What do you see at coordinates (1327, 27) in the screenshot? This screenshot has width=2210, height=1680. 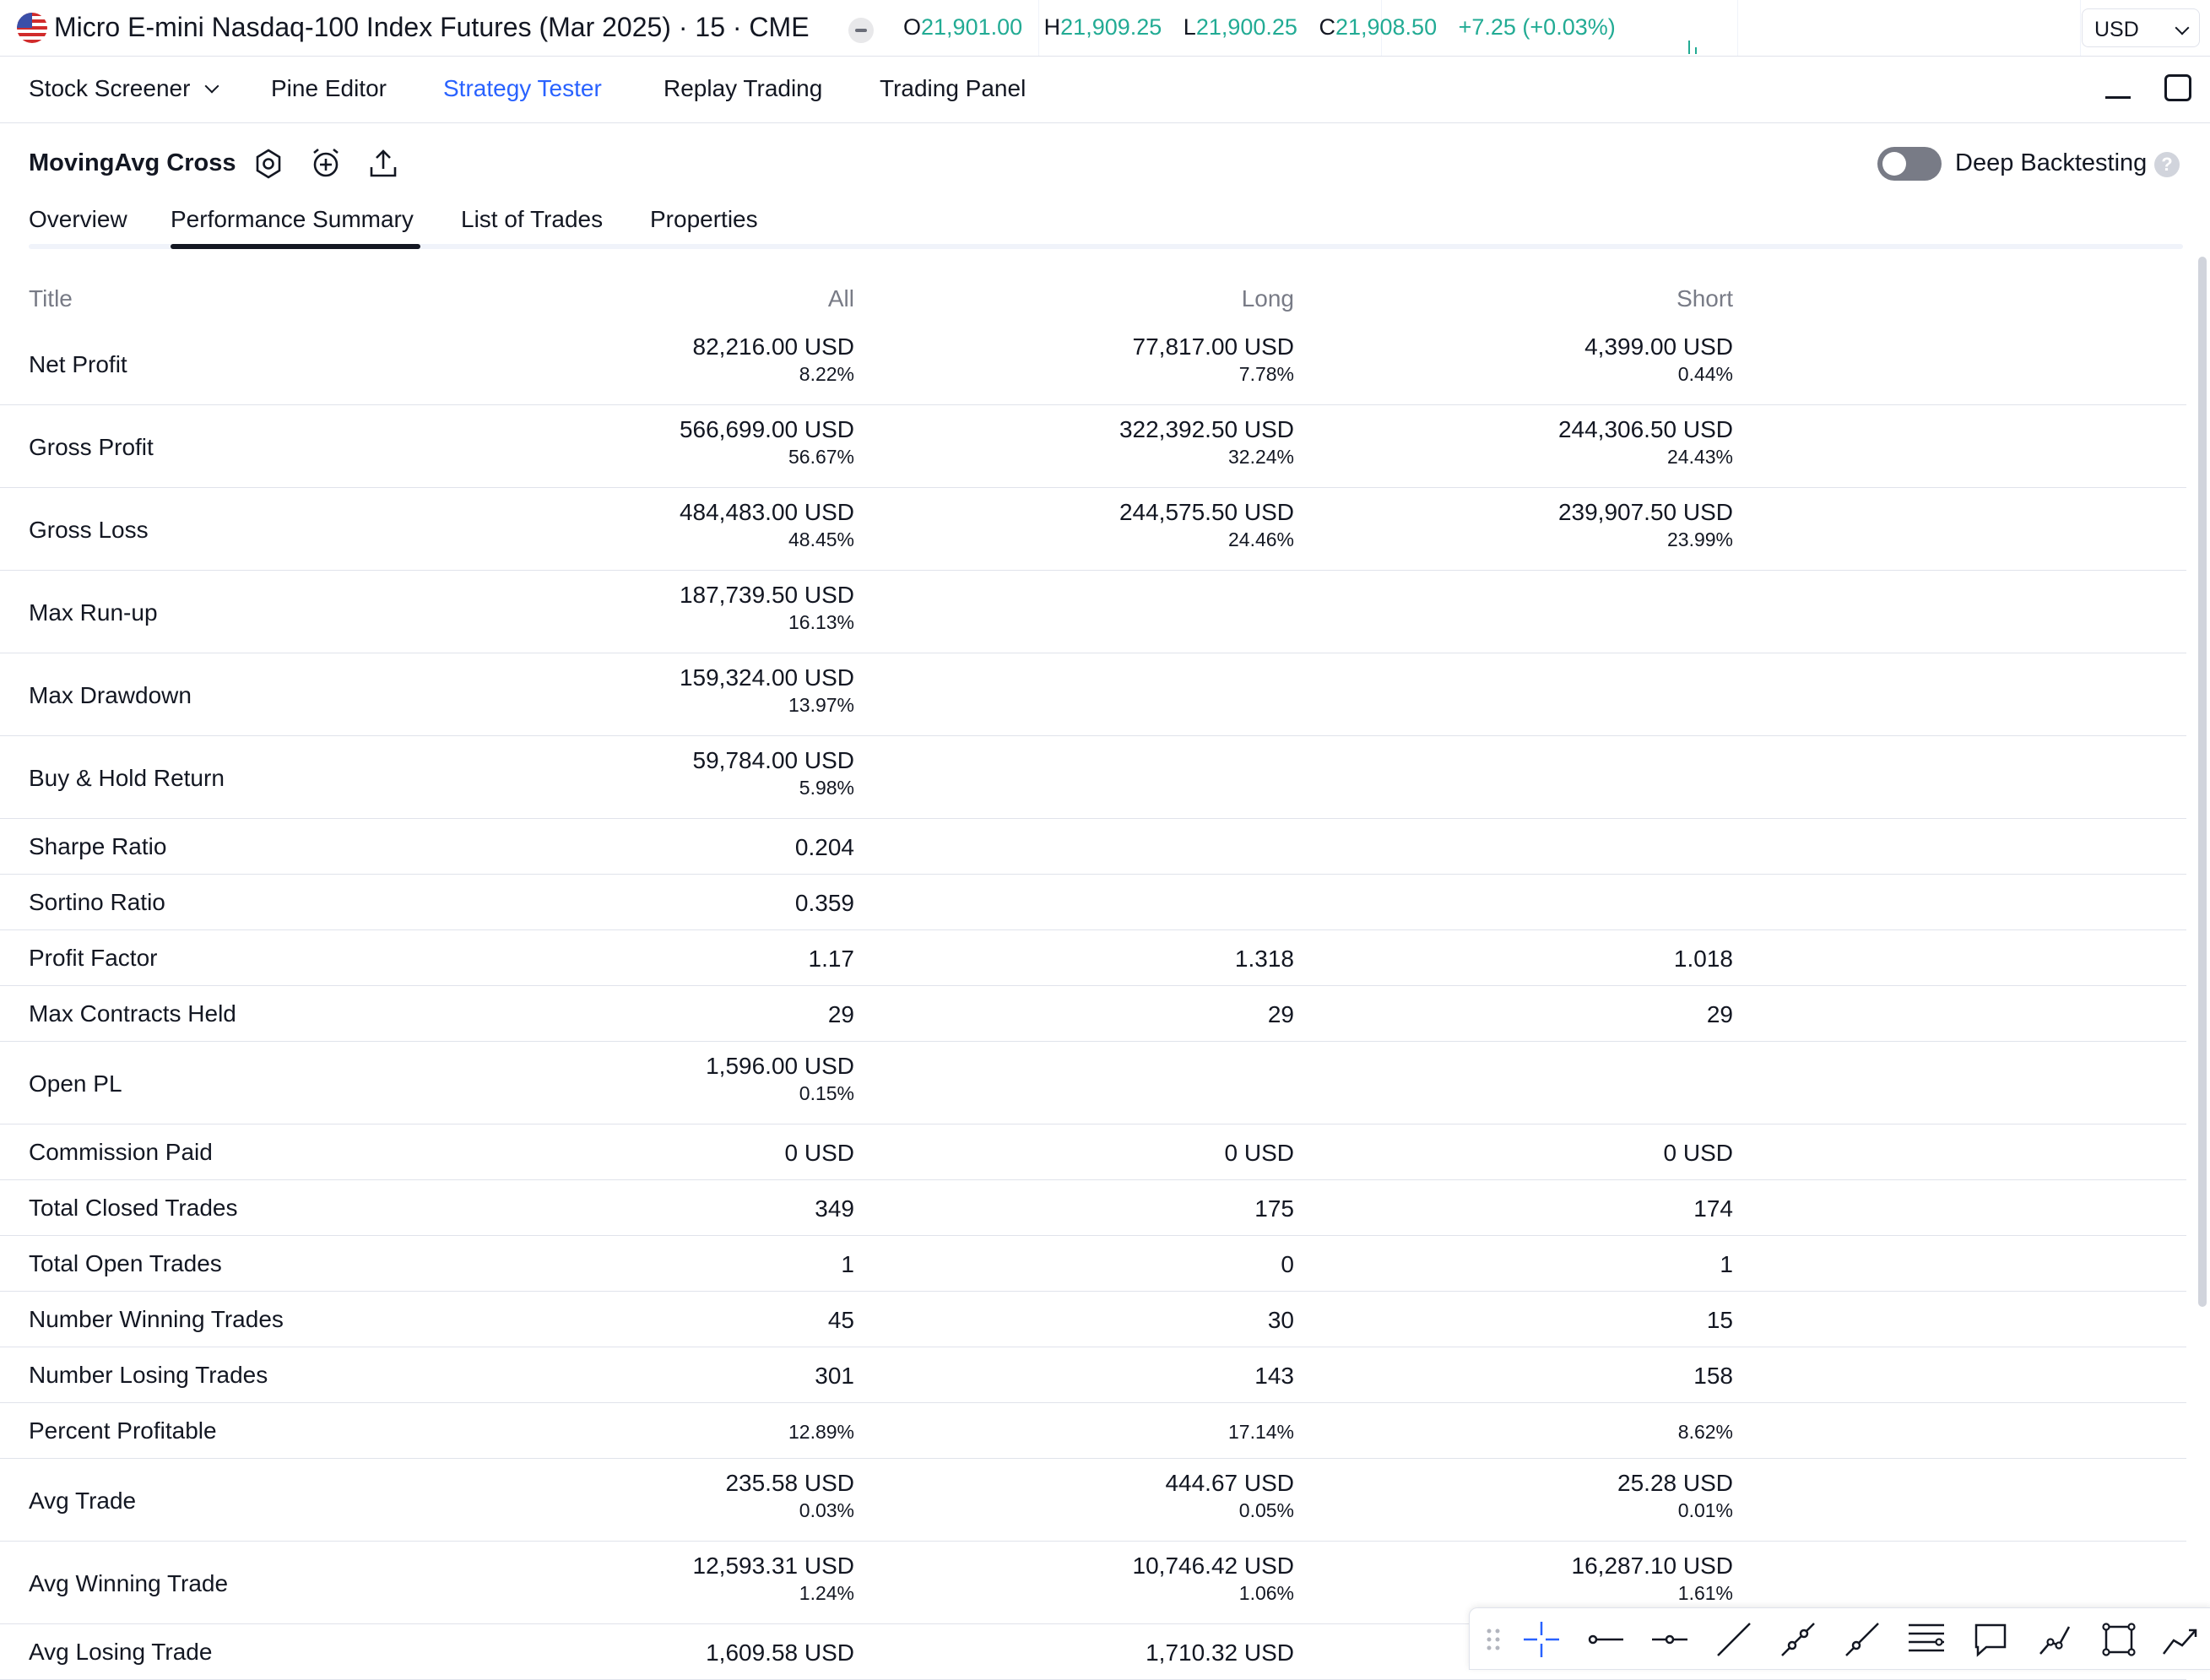 I see `close-key: C` at bounding box center [1327, 27].